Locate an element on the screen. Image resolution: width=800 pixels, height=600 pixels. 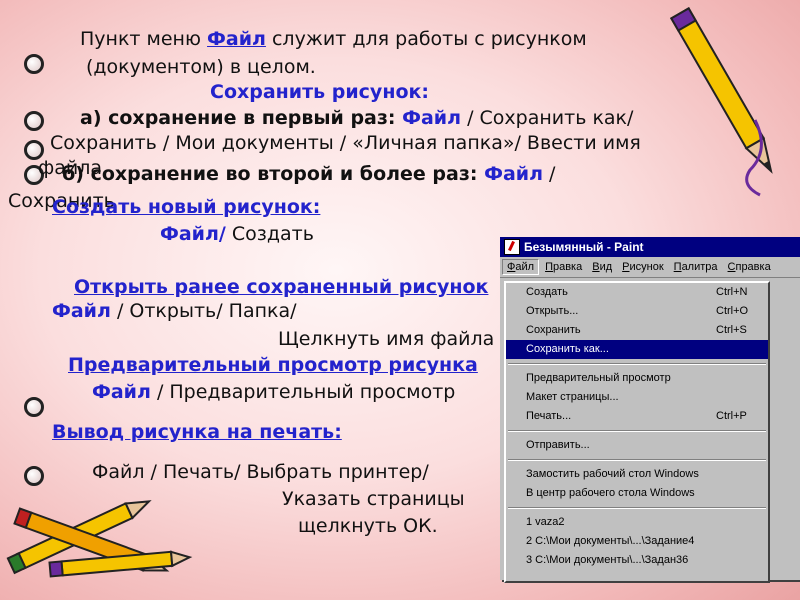
menu-item-print-preview: Предварительный просмотр is located at coordinates (637, 378).